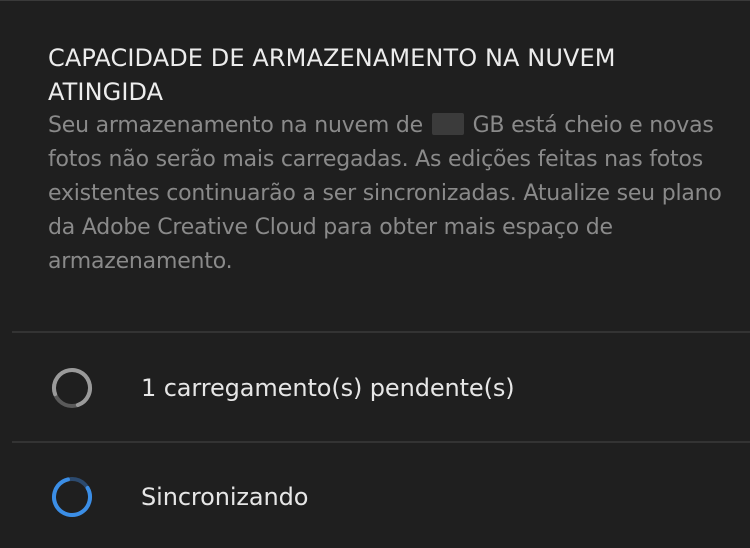 This screenshot has height=548, width=750. I want to click on pending-spinner-icon, so click(72, 388).